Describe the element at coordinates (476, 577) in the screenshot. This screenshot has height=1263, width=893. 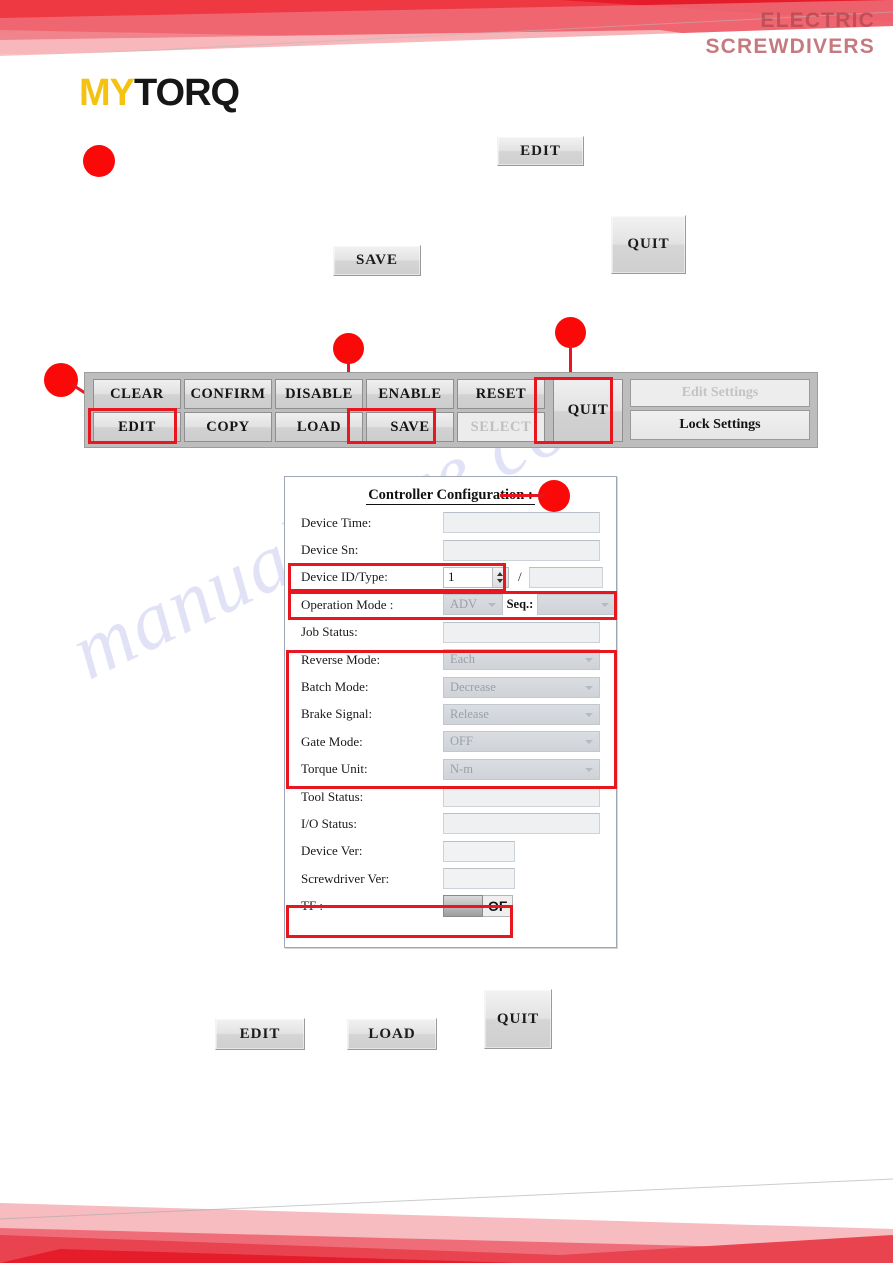
I see `spinner-device-id: 1` at that location.